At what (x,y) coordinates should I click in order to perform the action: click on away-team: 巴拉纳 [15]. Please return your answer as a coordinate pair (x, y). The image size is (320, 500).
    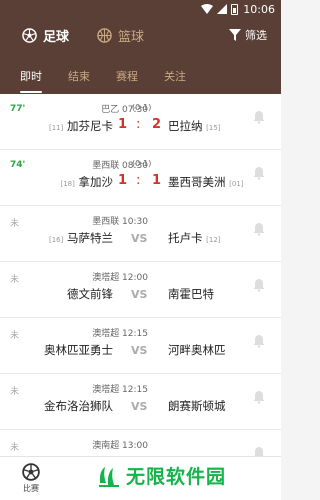
    Looking at the image, I should click on (194, 126).